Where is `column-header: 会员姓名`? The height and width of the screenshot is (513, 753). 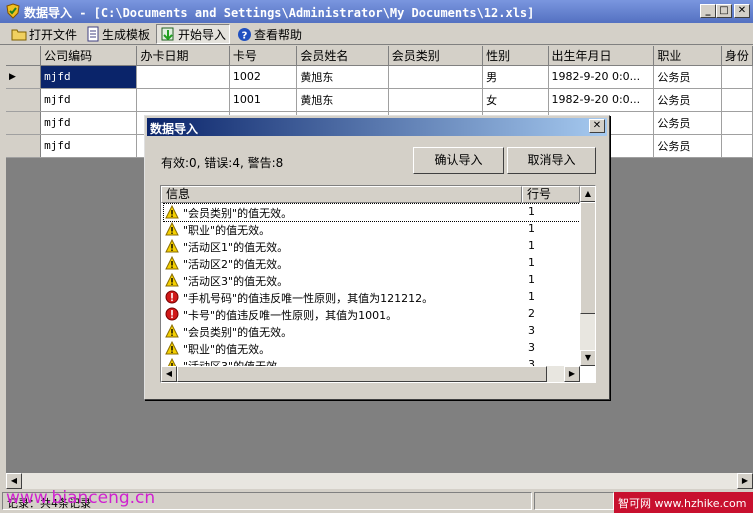 column-header: 会员姓名 is located at coordinates (342, 56).